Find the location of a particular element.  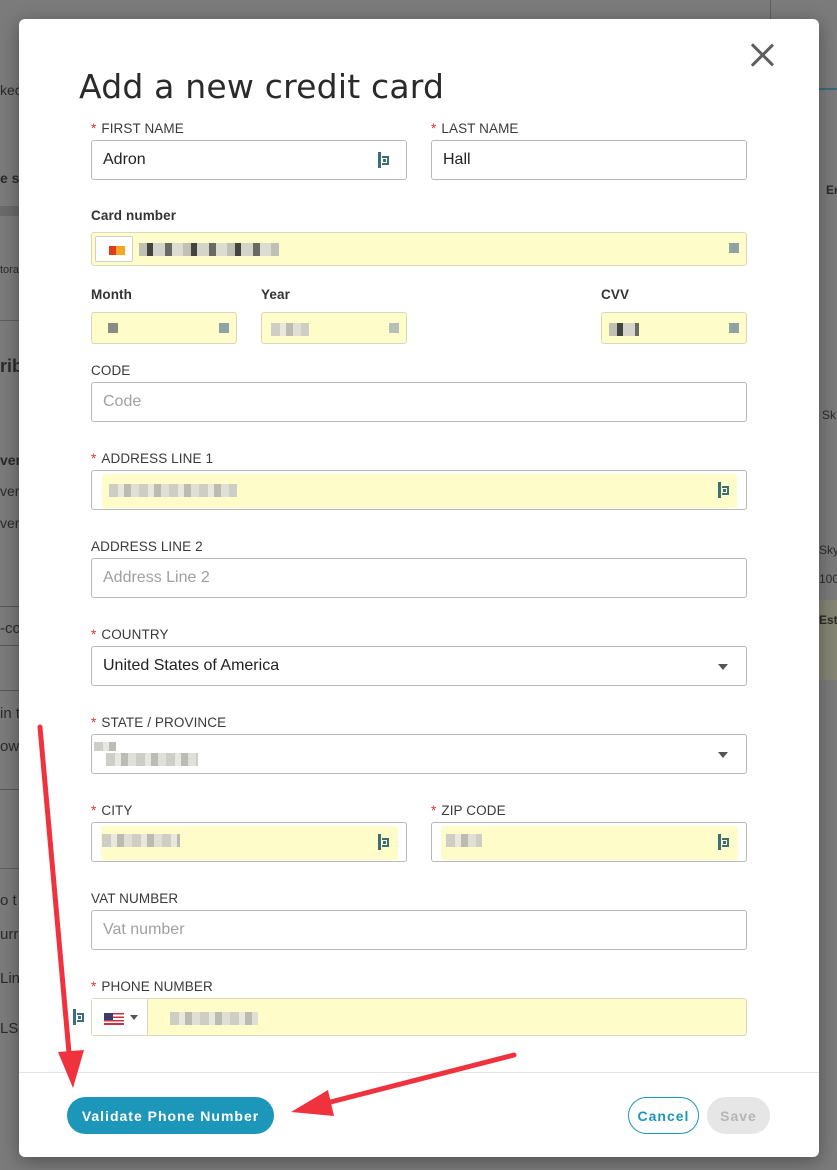

last-name-input: Hall is located at coordinates (589, 160).